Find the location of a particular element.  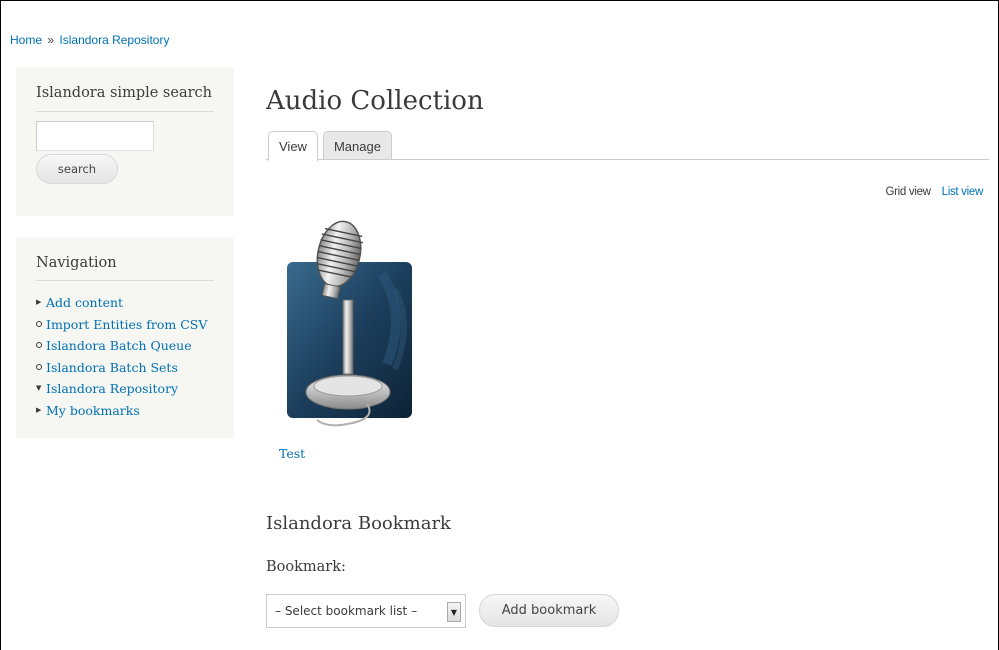

search-block: Islandora simple search search is located at coordinates (125, 141).